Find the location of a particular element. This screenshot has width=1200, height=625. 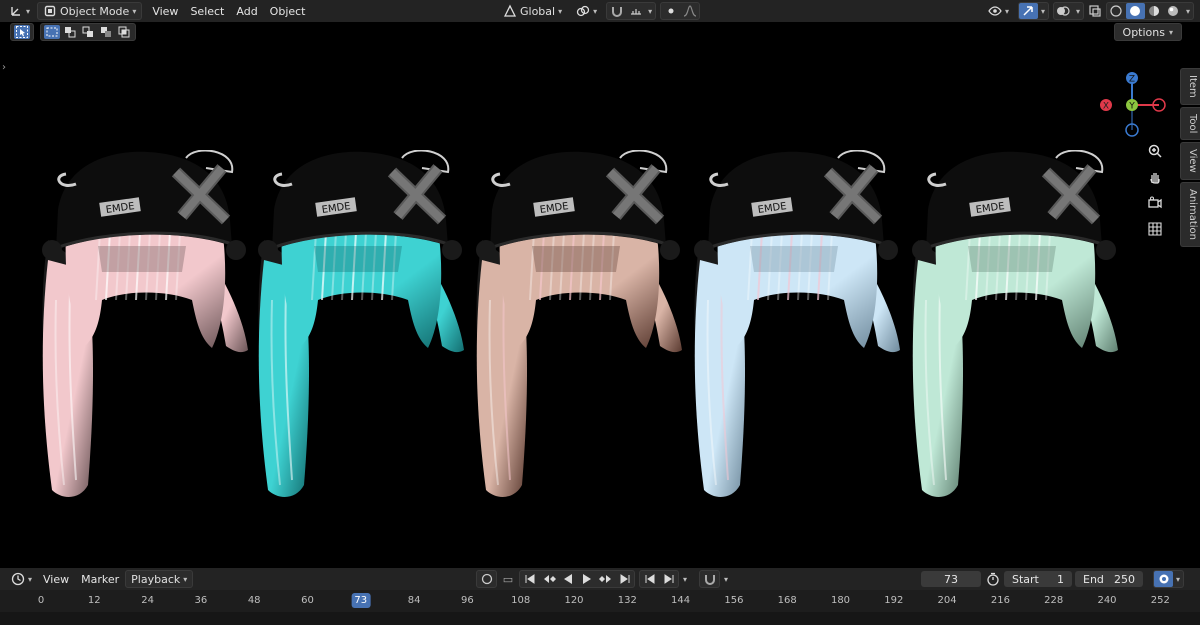

ruler-tick-label: 108 is located at coordinates (521, 600).